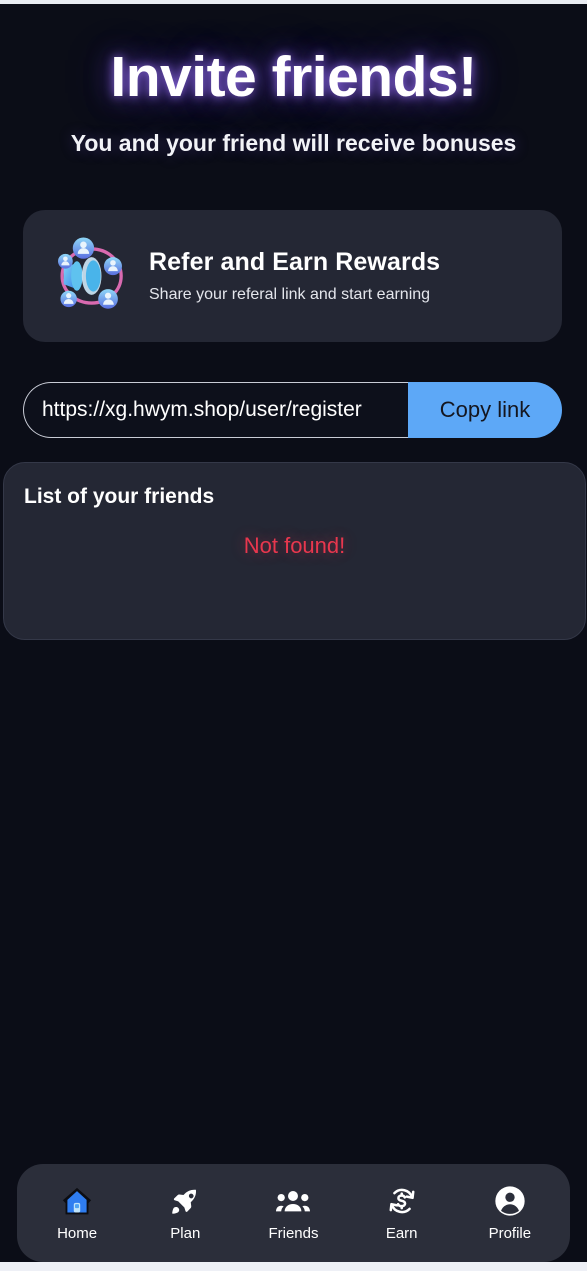 The image size is (587, 1271). Describe the element at coordinates (295, 262) in the screenshot. I see `refer-card-title: Refer and Earn Rewards` at that location.